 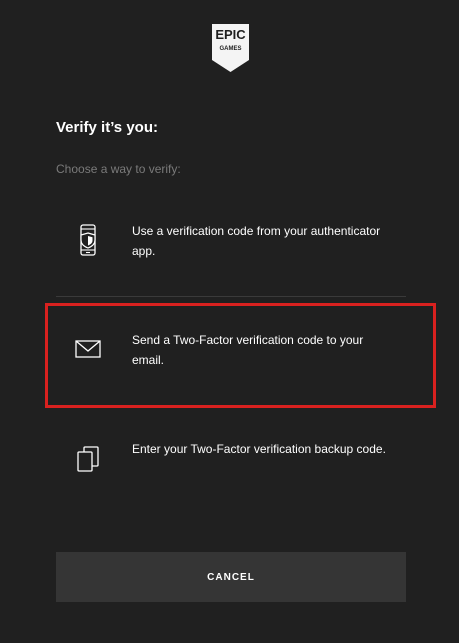 What do you see at coordinates (88, 348) in the screenshot?
I see `envelope-icon` at bounding box center [88, 348].